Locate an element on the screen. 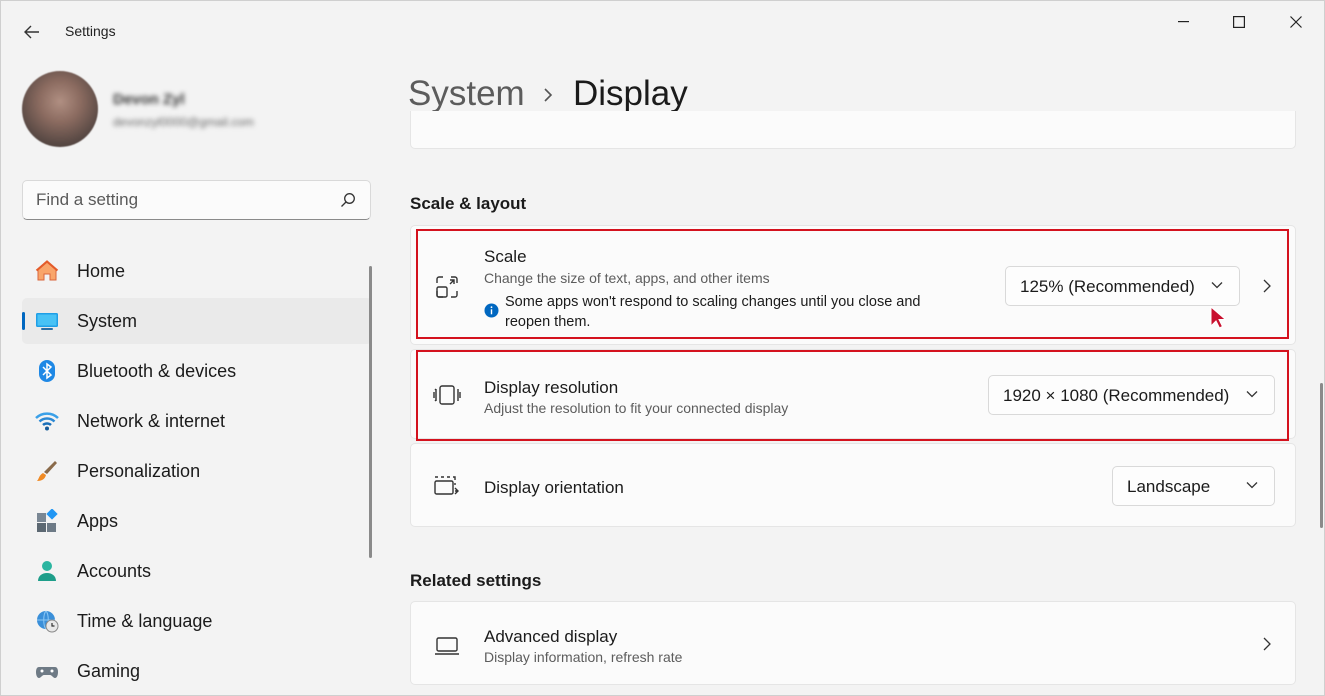 This screenshot has width=1325, height=696. sidebar-item-label: Bluetooth & devices is located at coordinates (157, 370).